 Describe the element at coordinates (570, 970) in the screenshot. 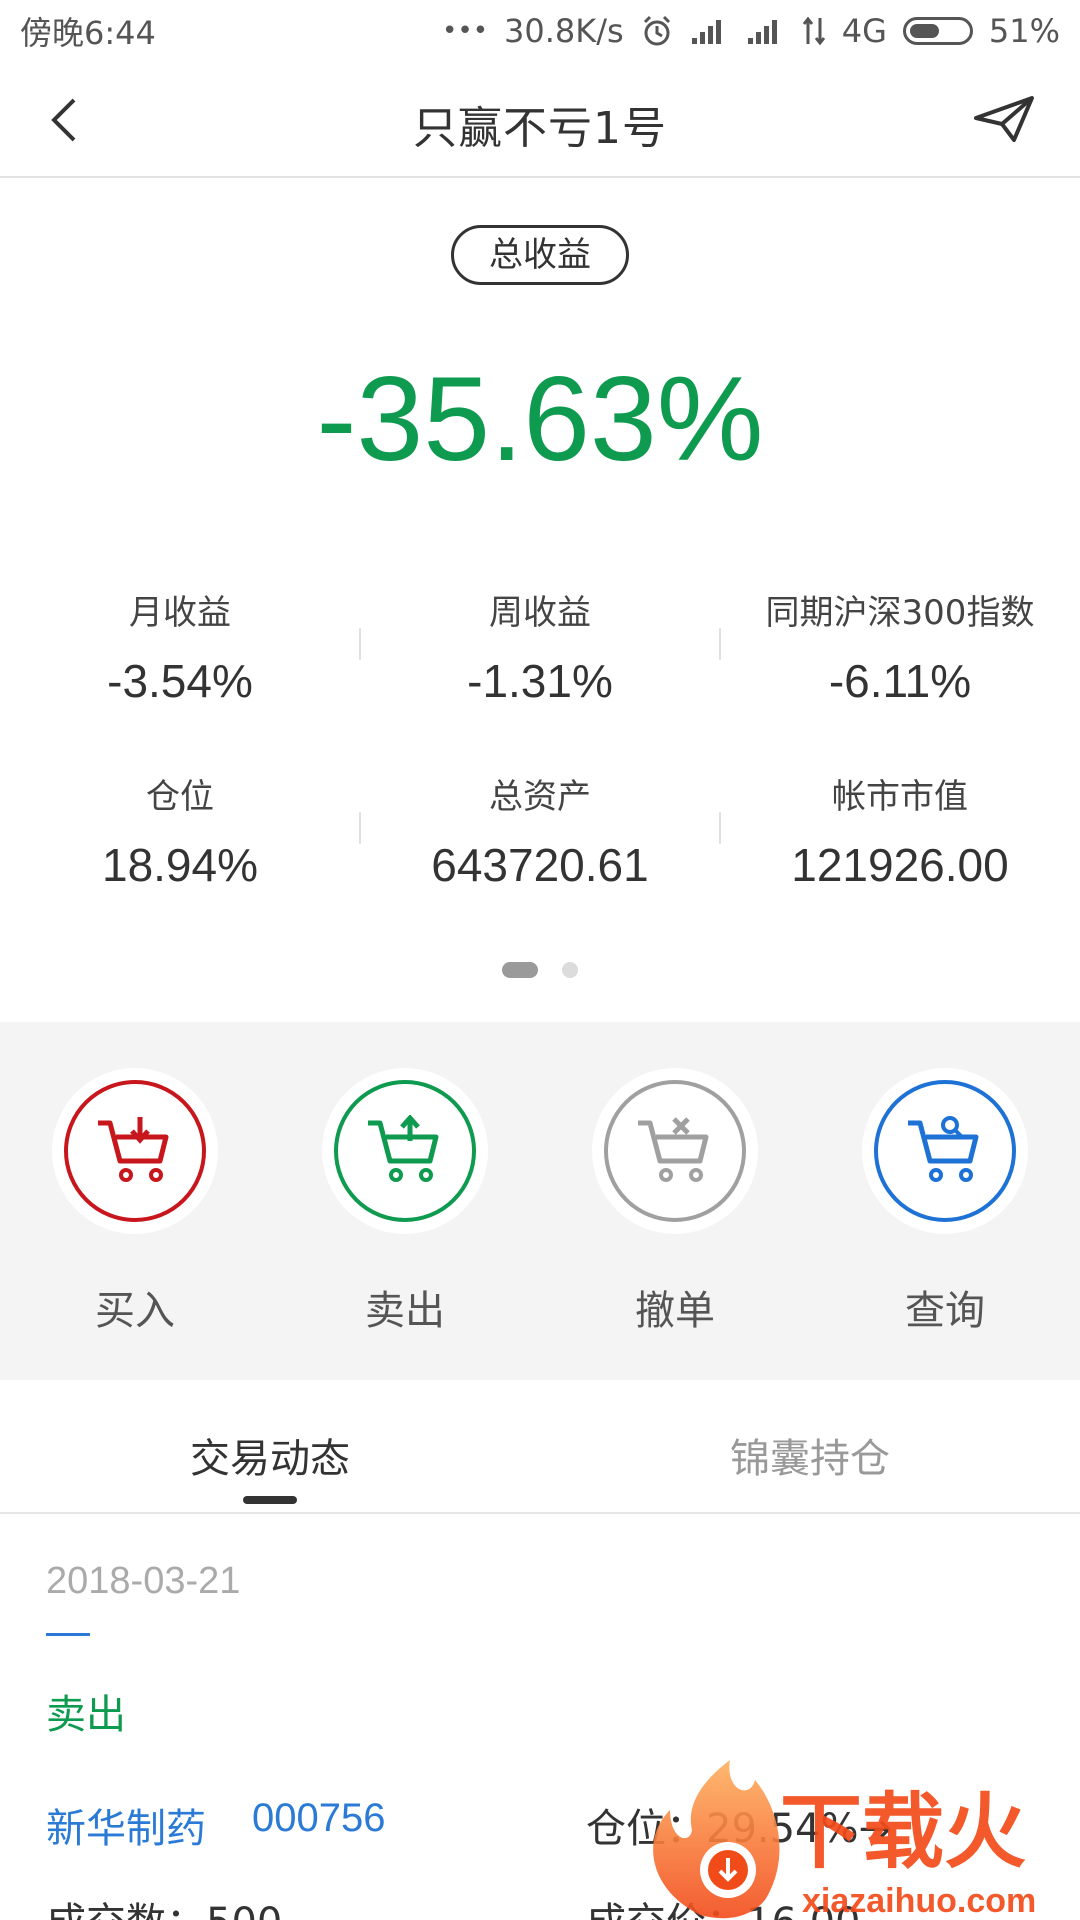

I see `page-dot` at that location.